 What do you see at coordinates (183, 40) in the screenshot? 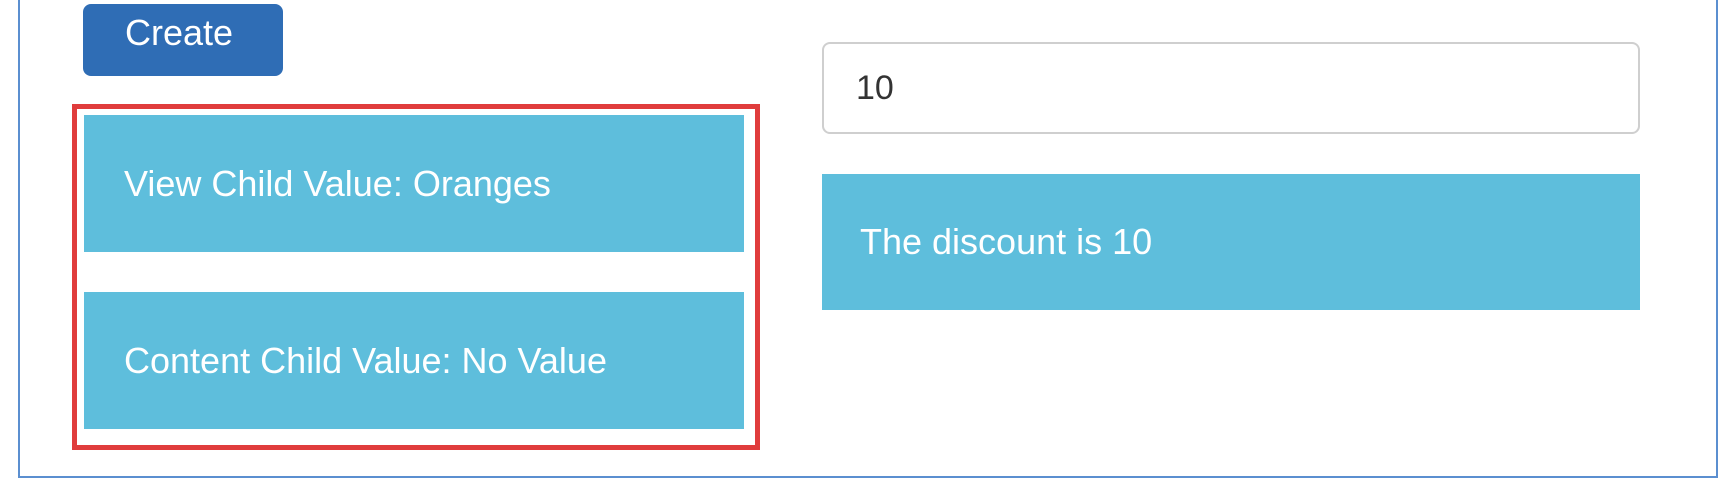
I see `create-button: Create` at bounding box center [183, 40].